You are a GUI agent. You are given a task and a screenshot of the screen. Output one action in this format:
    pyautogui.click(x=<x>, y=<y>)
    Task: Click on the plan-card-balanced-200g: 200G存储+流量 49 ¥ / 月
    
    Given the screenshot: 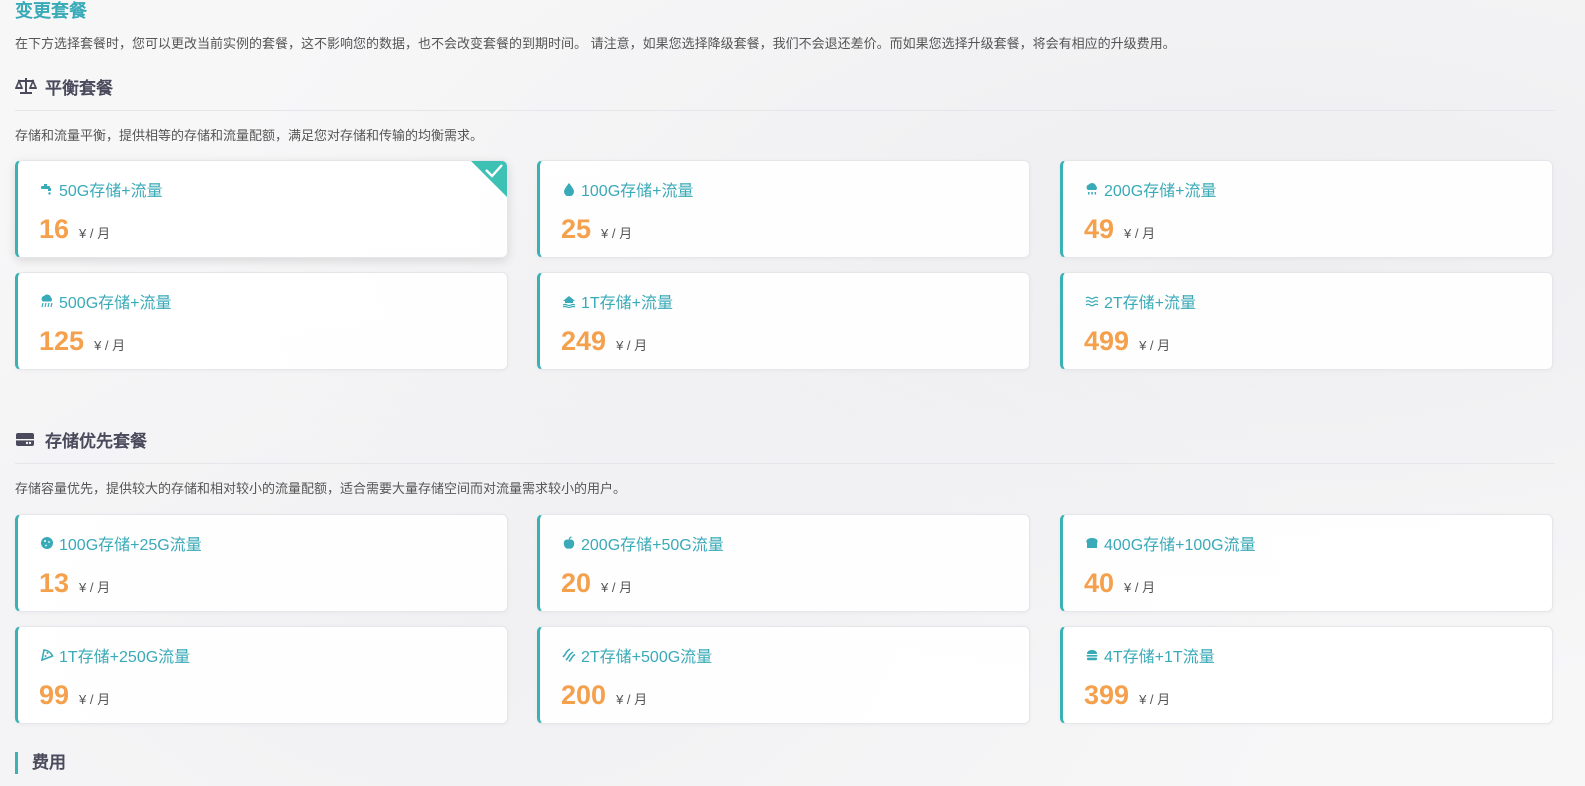 What is the action you would take?
    pyautogui.click(x=1306, y=209)
    